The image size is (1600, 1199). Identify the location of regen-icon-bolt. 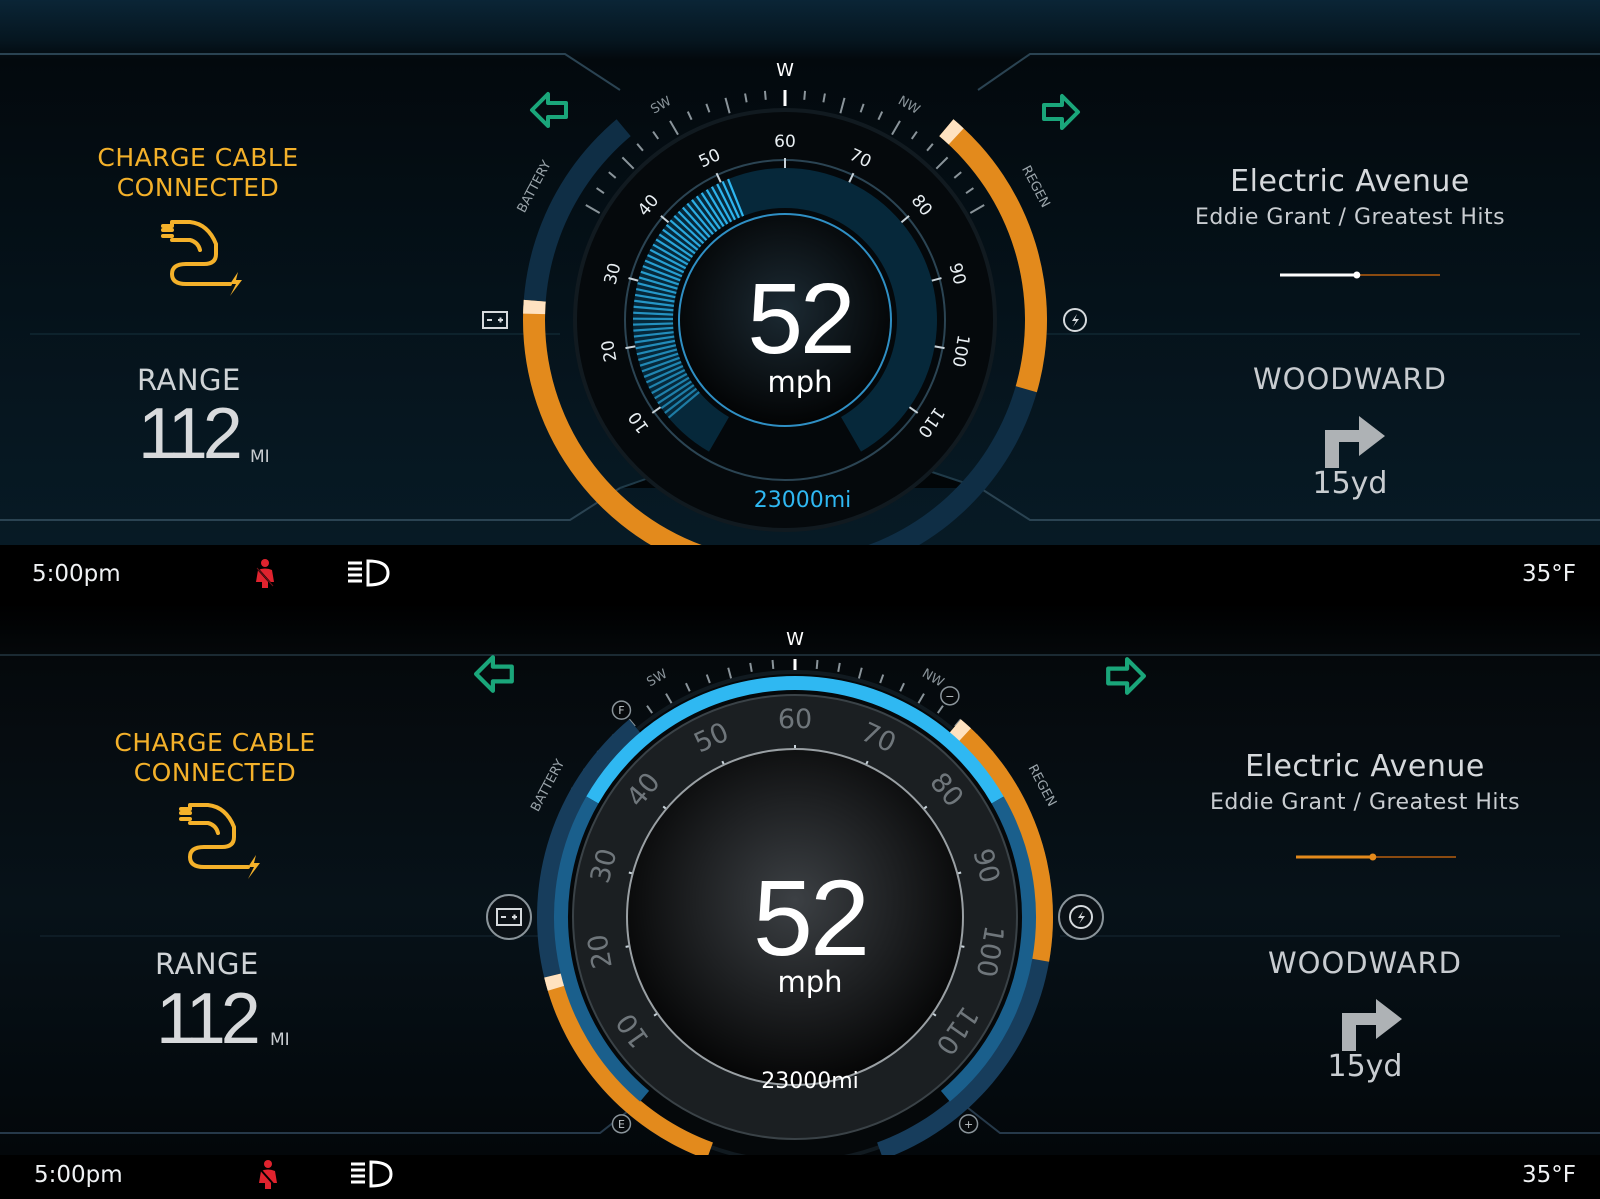
(1075, 320).